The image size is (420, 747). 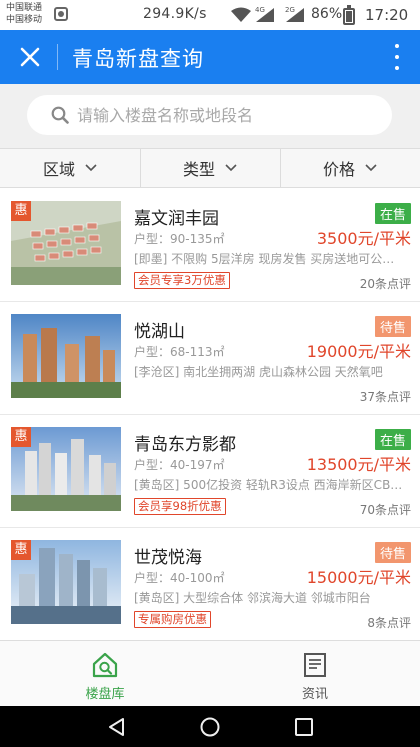 I want to click on clock: 17:20, so click(x=387, y=15).